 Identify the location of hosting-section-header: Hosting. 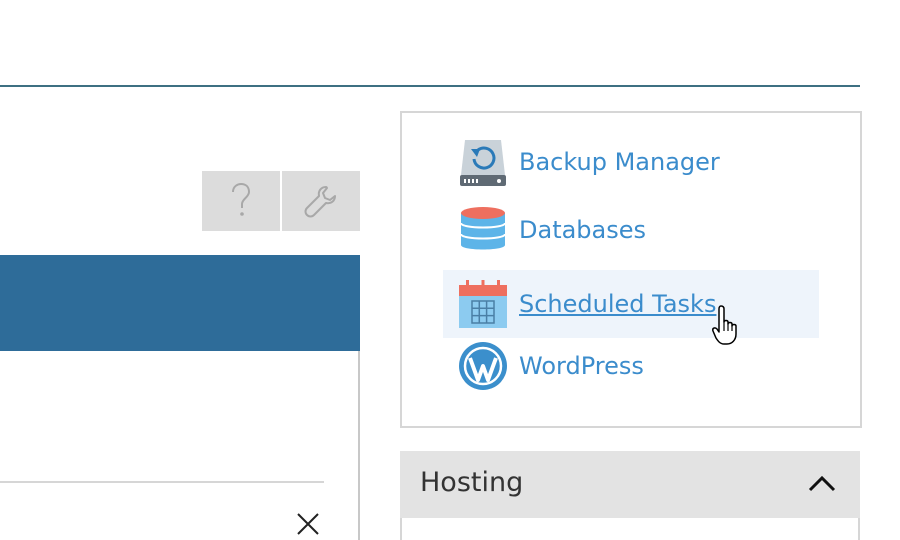
(630, 484).